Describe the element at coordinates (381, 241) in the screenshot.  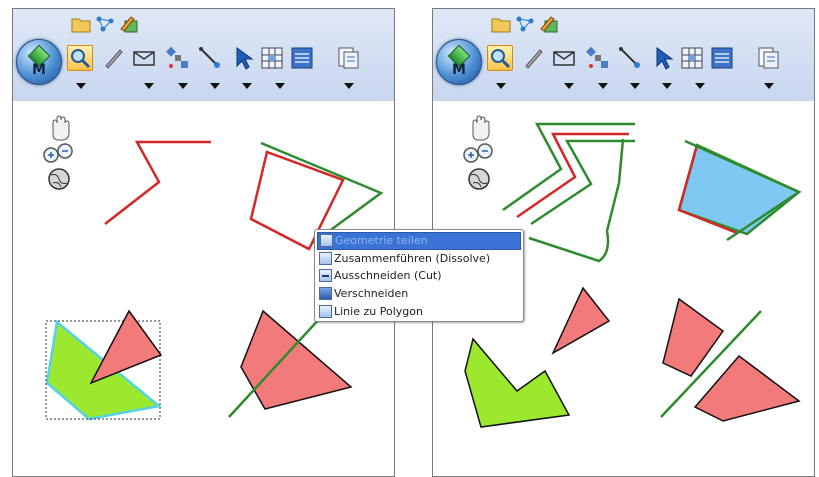
I see `menu-item-label: Geometrie teilen` at that location.